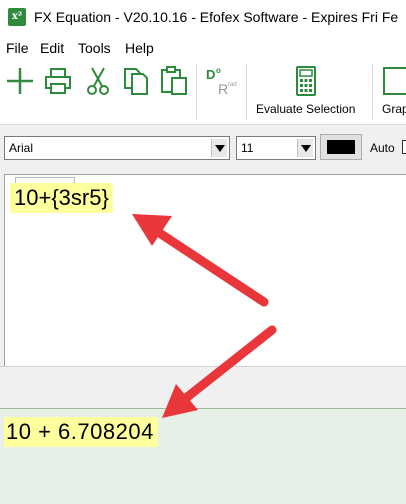  I want to click on cut-icon, so click(98, 81).